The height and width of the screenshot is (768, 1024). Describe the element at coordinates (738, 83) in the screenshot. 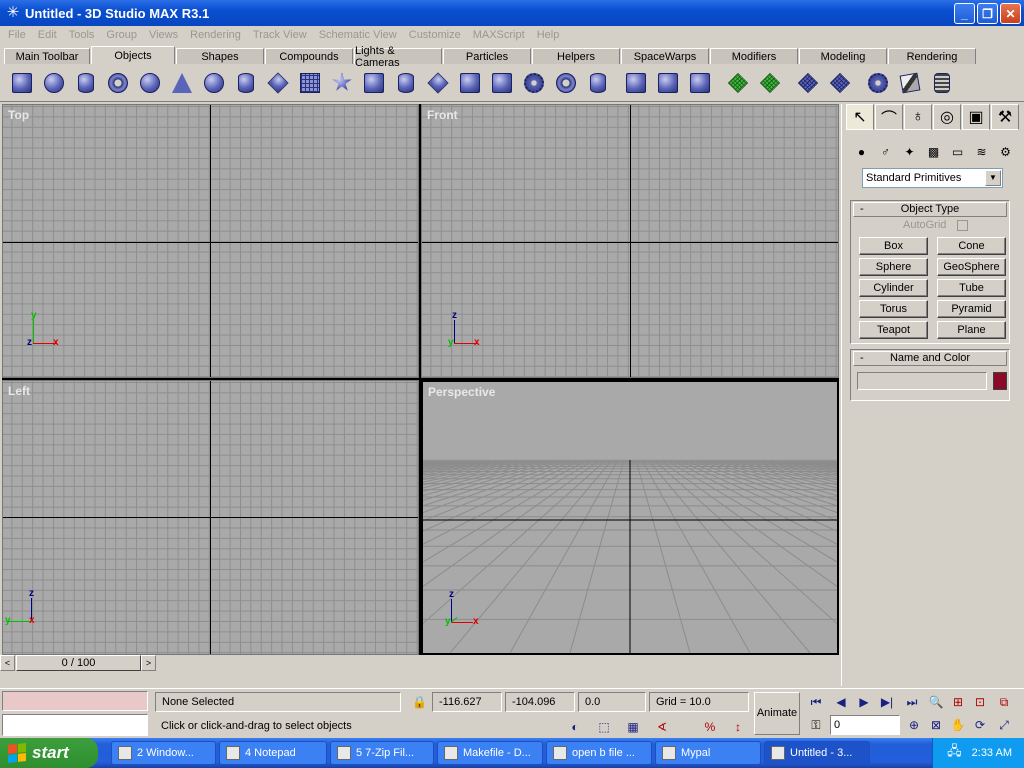

I see `patch-grid-icon` at that location.